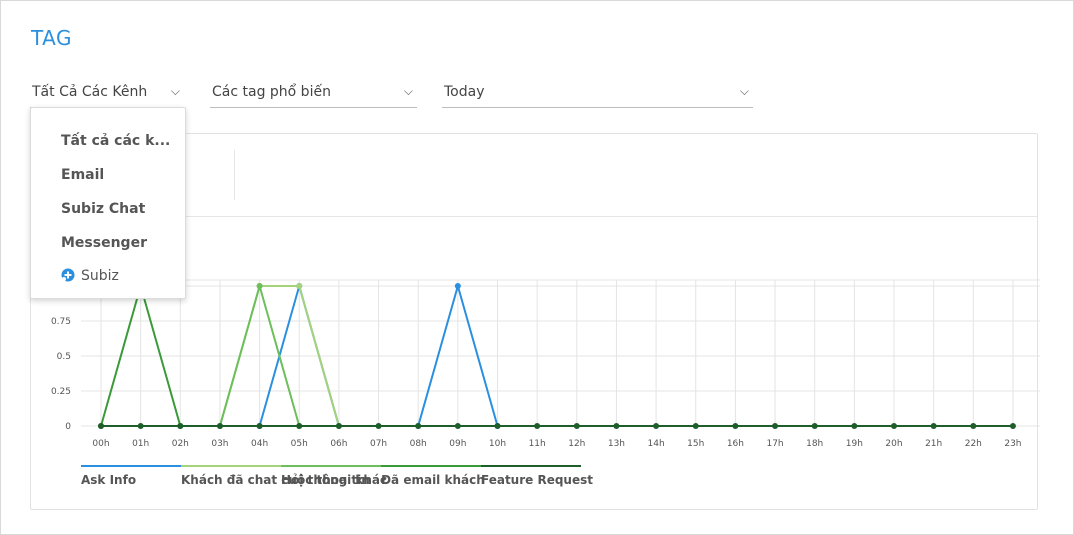 Image resolution: width=1074 pixels, height=535 pixels. What do you see at coordinates (893, 444) in the screenshot?
I see `x-tick-label: 20h` at bounding box center [893, 444].